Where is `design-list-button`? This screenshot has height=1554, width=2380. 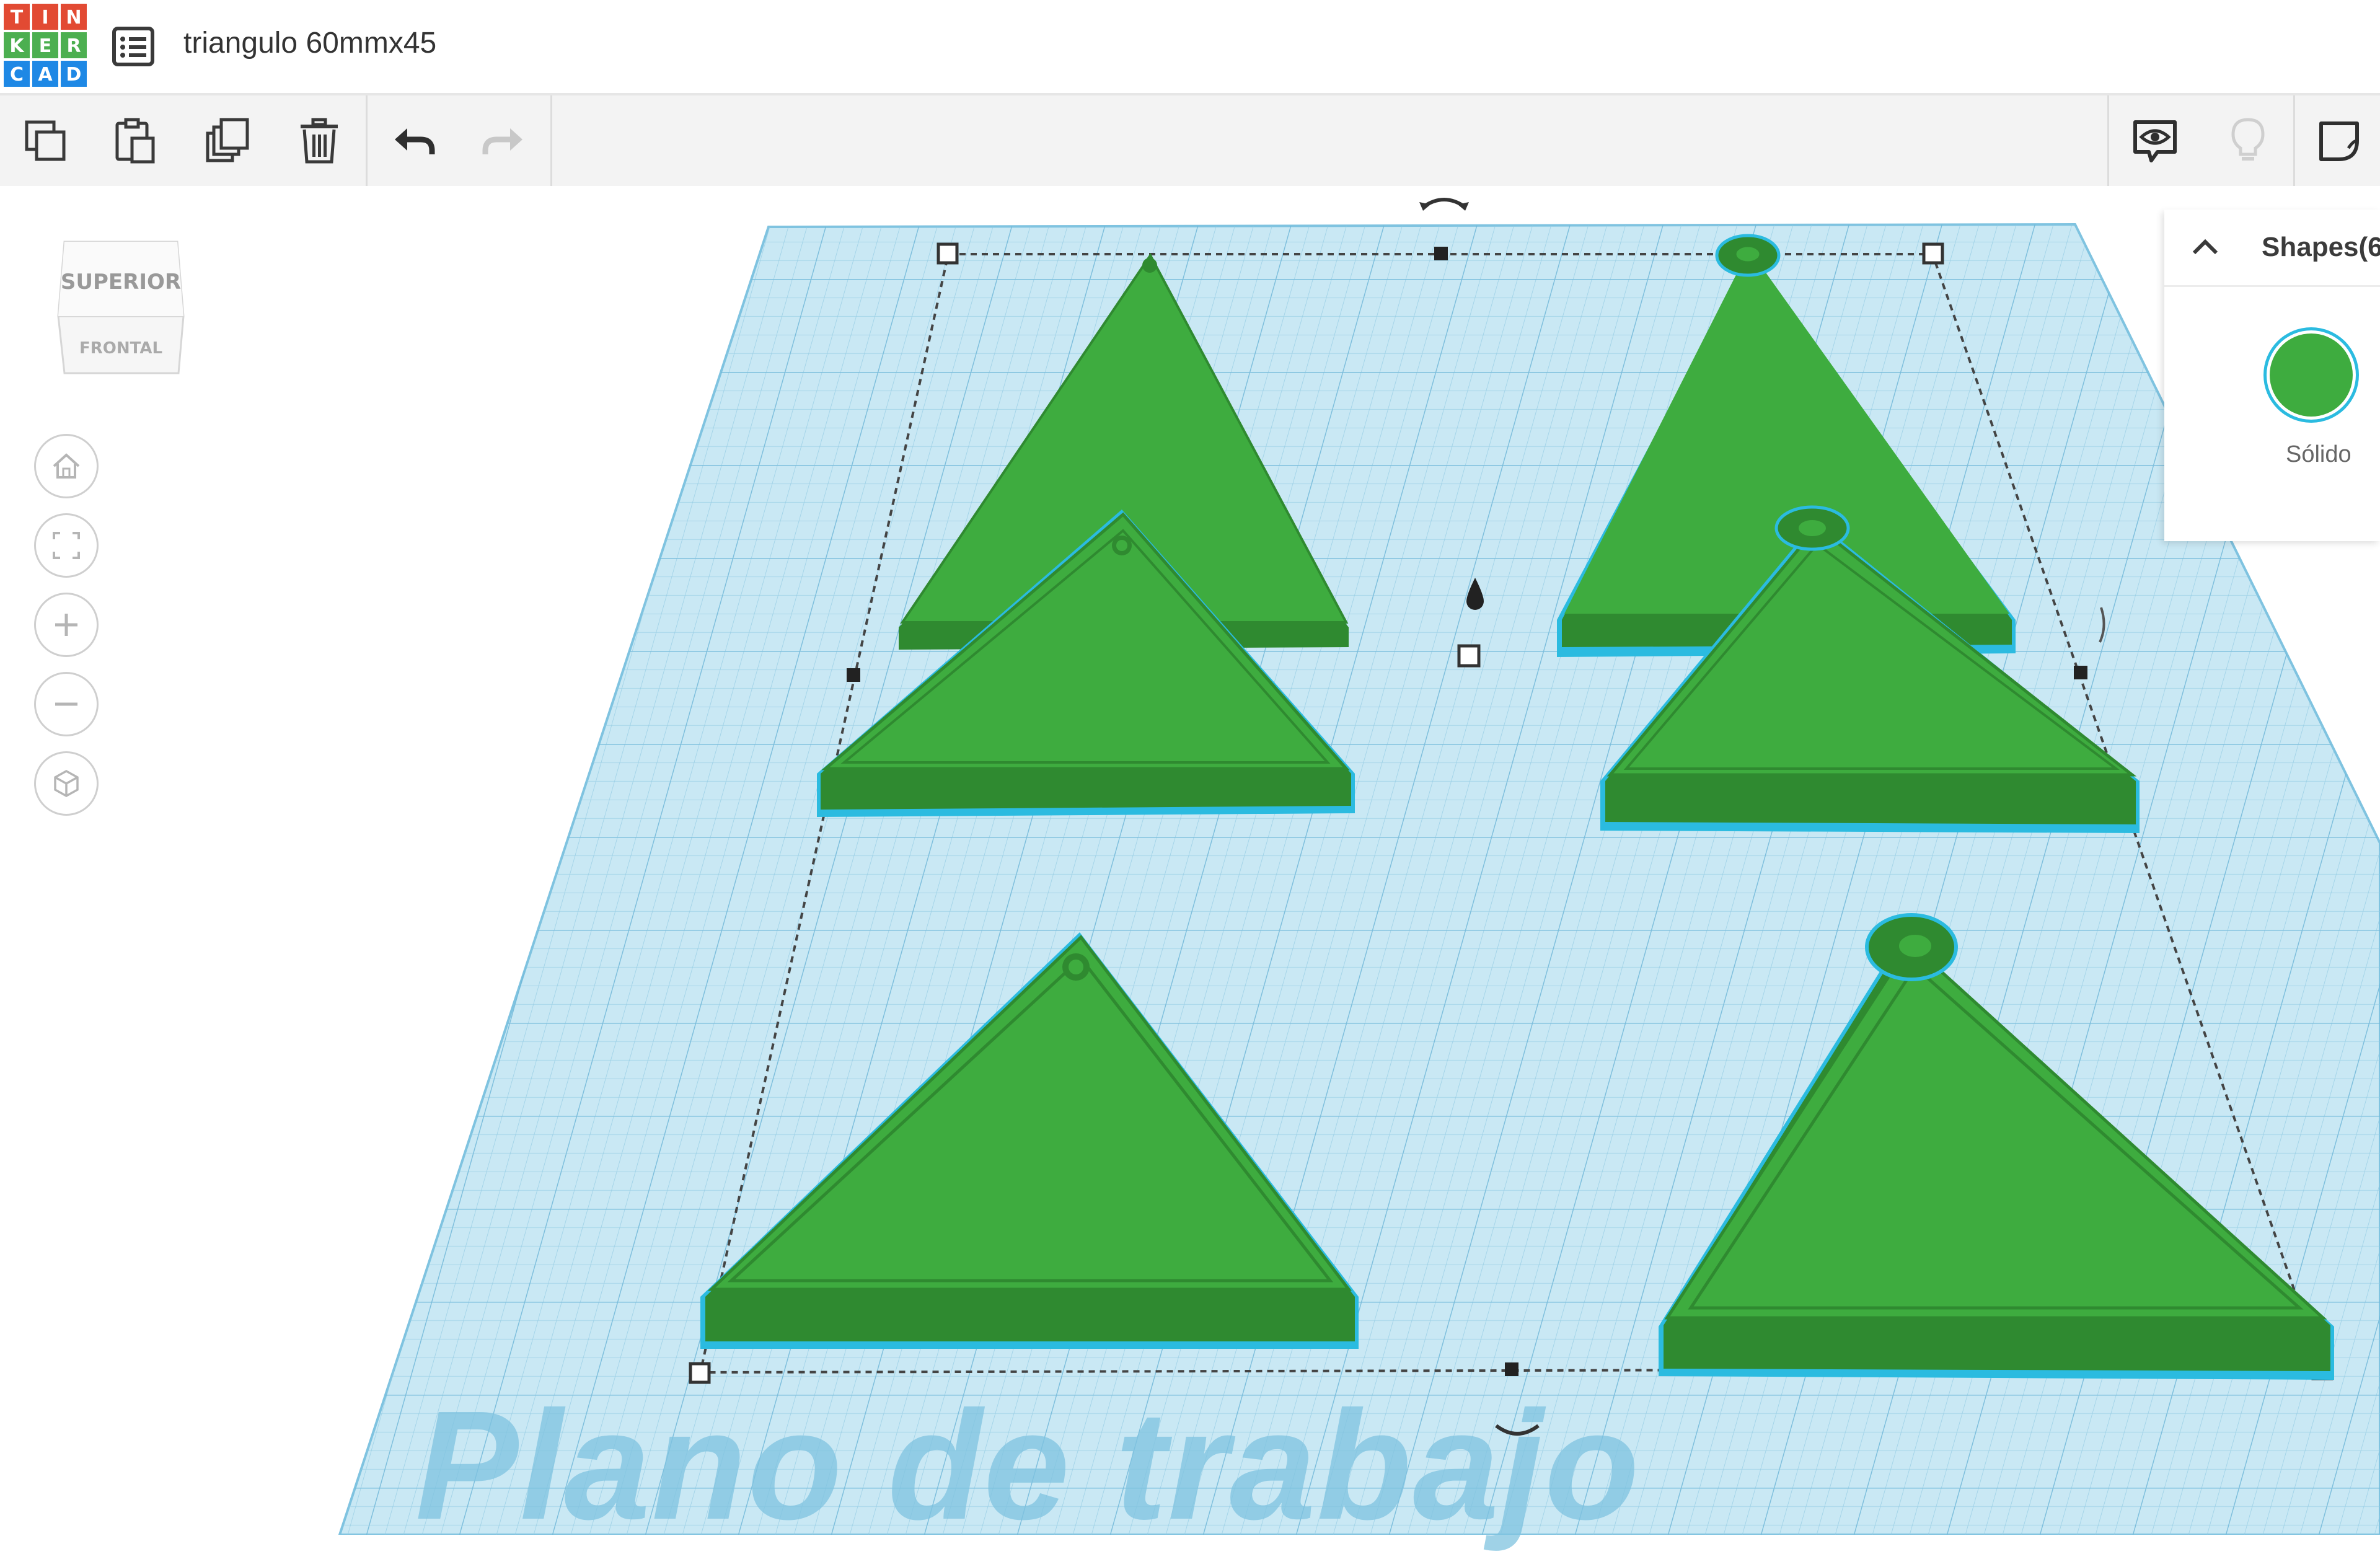 design-list-button is located at coordinates (133, 46).